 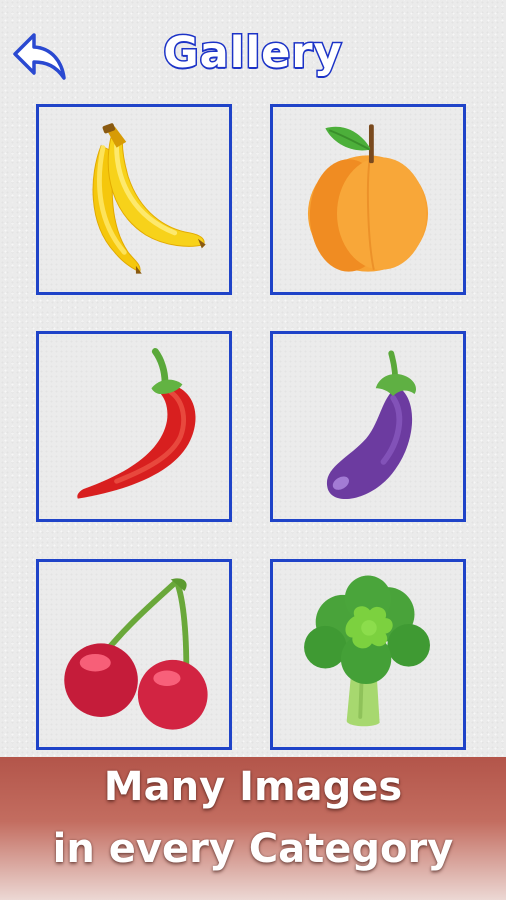 I want to click on broccoli-icon, so click(x=367, y=651).